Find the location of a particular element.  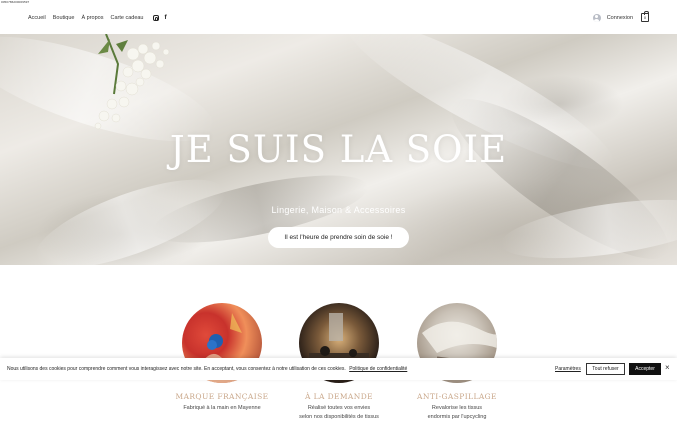

cart-icon: 0 is located at coordinates (645, 16).